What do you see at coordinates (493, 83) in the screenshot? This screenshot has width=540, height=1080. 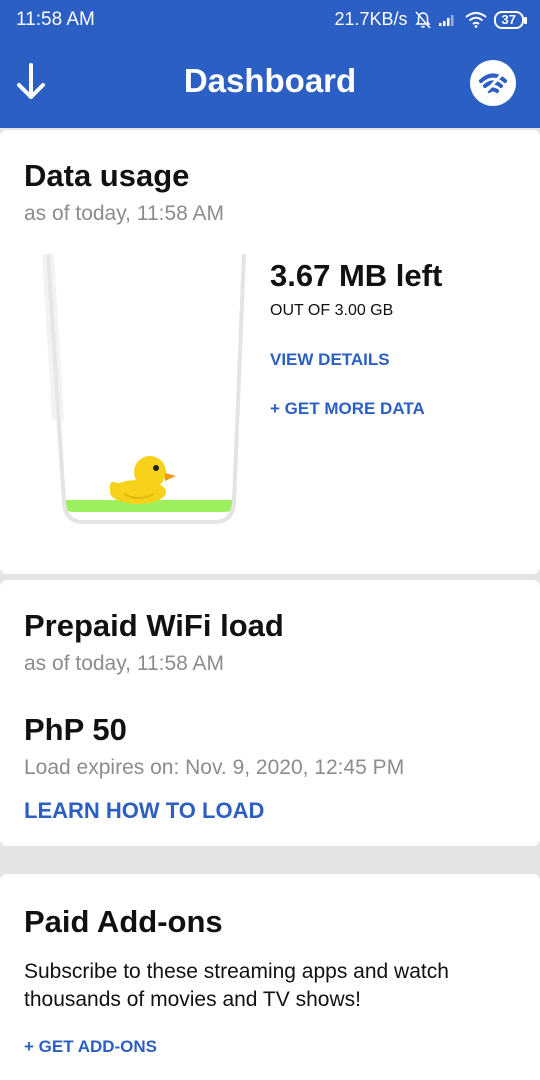 I see `wifi-logo-icon` at bounding box center [493, 83].